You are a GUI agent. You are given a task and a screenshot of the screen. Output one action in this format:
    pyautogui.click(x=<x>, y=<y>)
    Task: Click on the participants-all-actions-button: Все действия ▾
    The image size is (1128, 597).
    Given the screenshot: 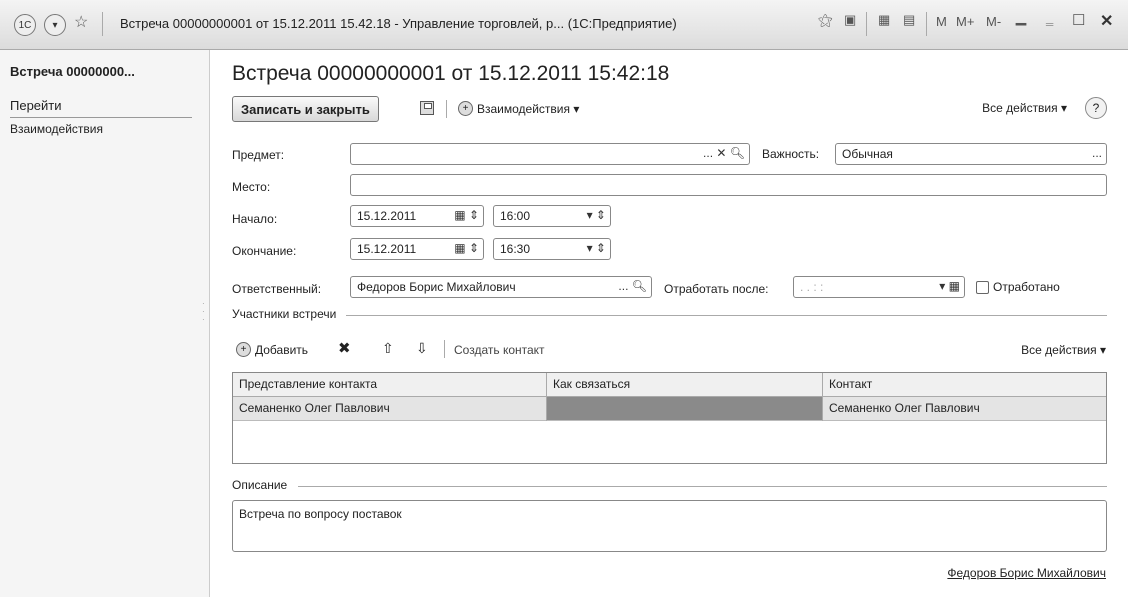 What is the action you would take?
    pyautogui.click(x=1063, y=350)
    